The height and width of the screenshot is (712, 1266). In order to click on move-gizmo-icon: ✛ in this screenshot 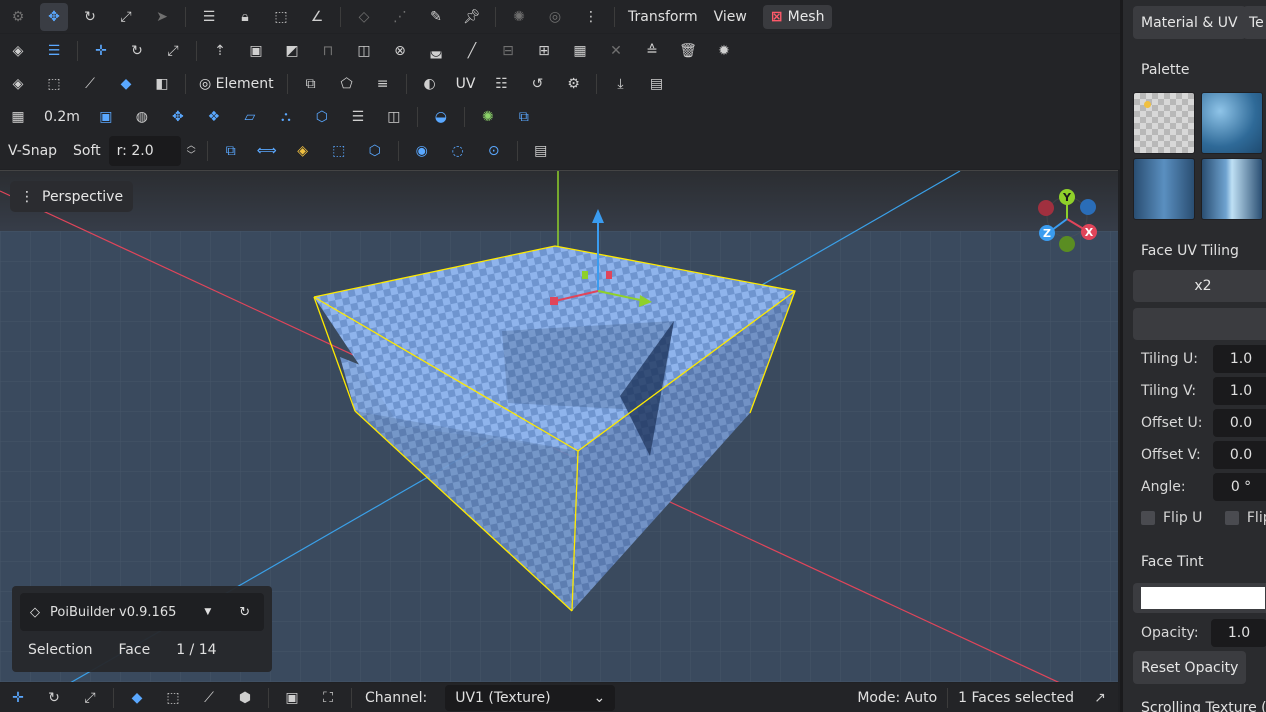, I will do `click(101, 51)`.